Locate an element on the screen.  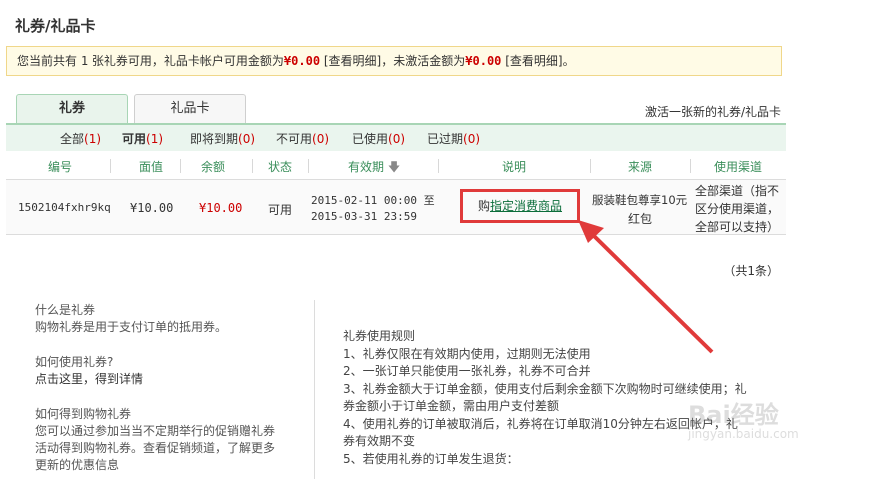
watermark-text: Bai经验 is located at coordinates (733, 415).